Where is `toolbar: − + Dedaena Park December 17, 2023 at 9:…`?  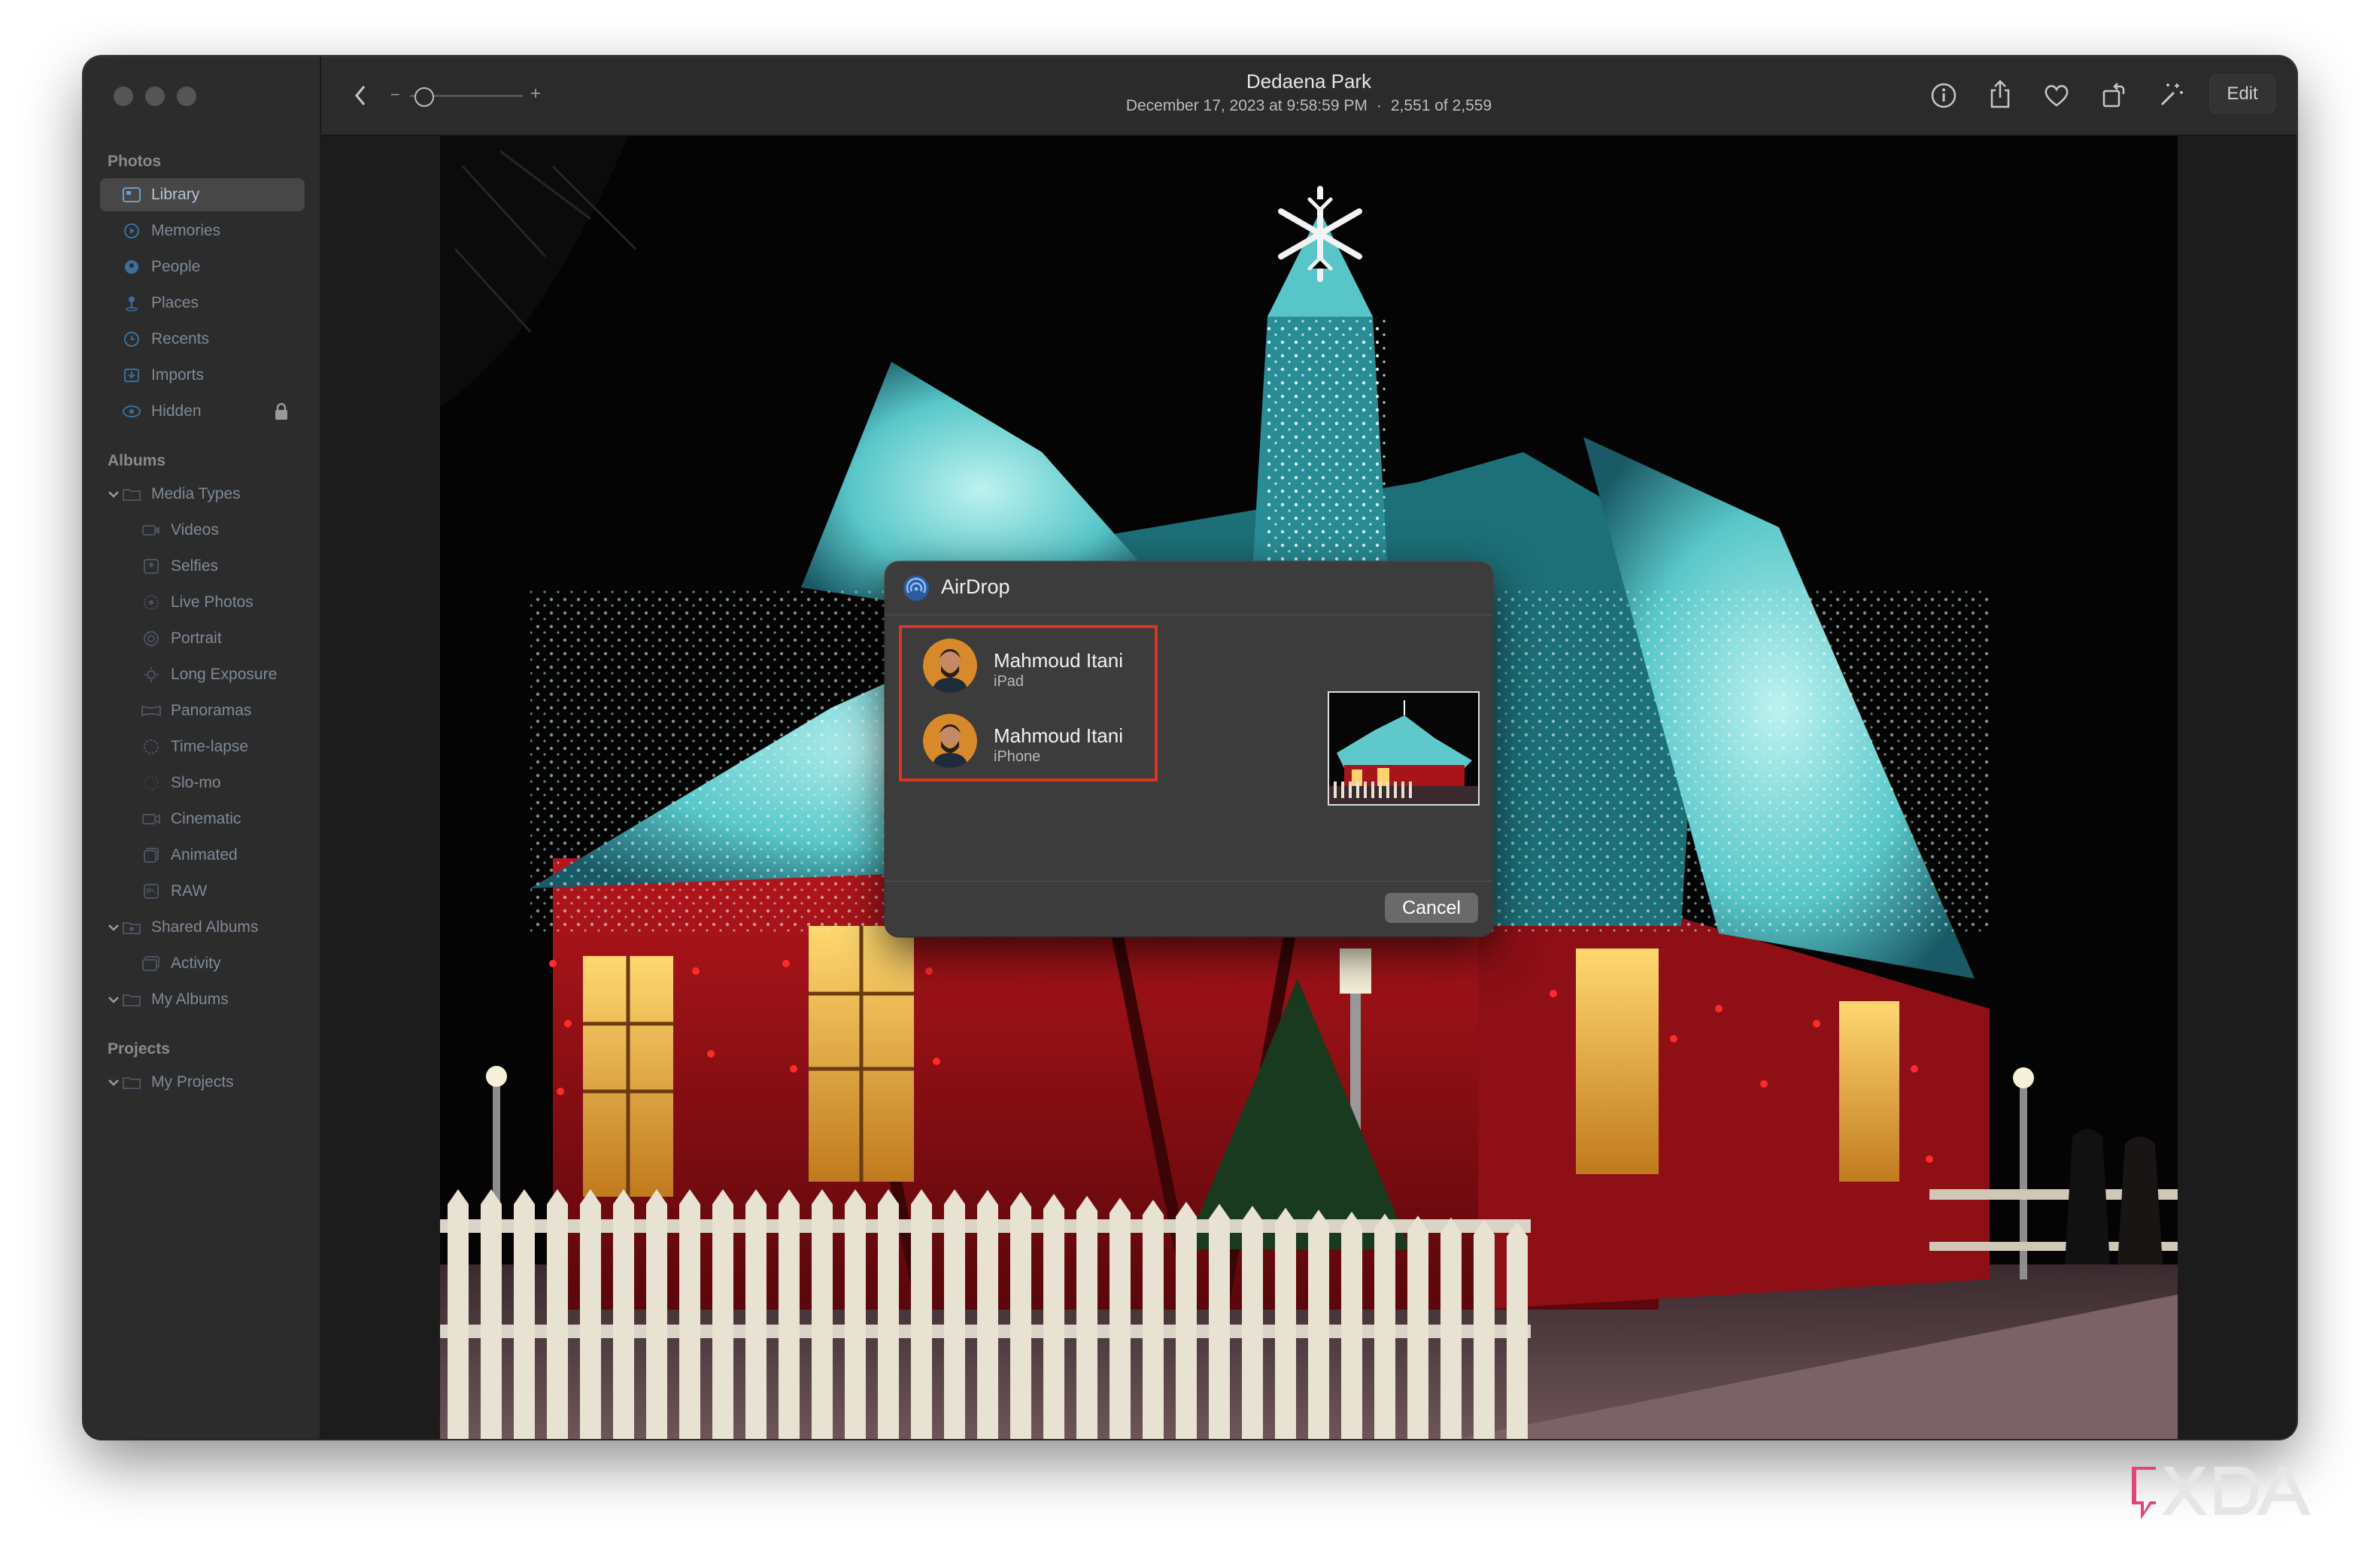
toolbar: − + Dedaena Park December 17, 2023 at 9:… is located at coordinates (1309, 96).